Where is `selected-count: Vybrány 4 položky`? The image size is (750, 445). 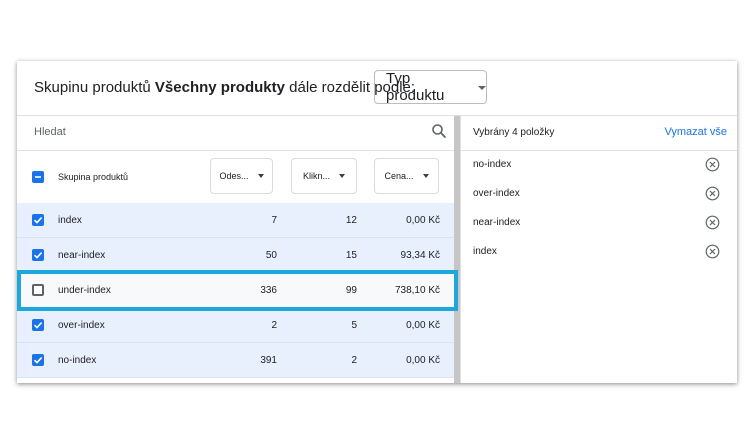
selected-count: Vybrány 4 položky is located at coordinates (514, 132).